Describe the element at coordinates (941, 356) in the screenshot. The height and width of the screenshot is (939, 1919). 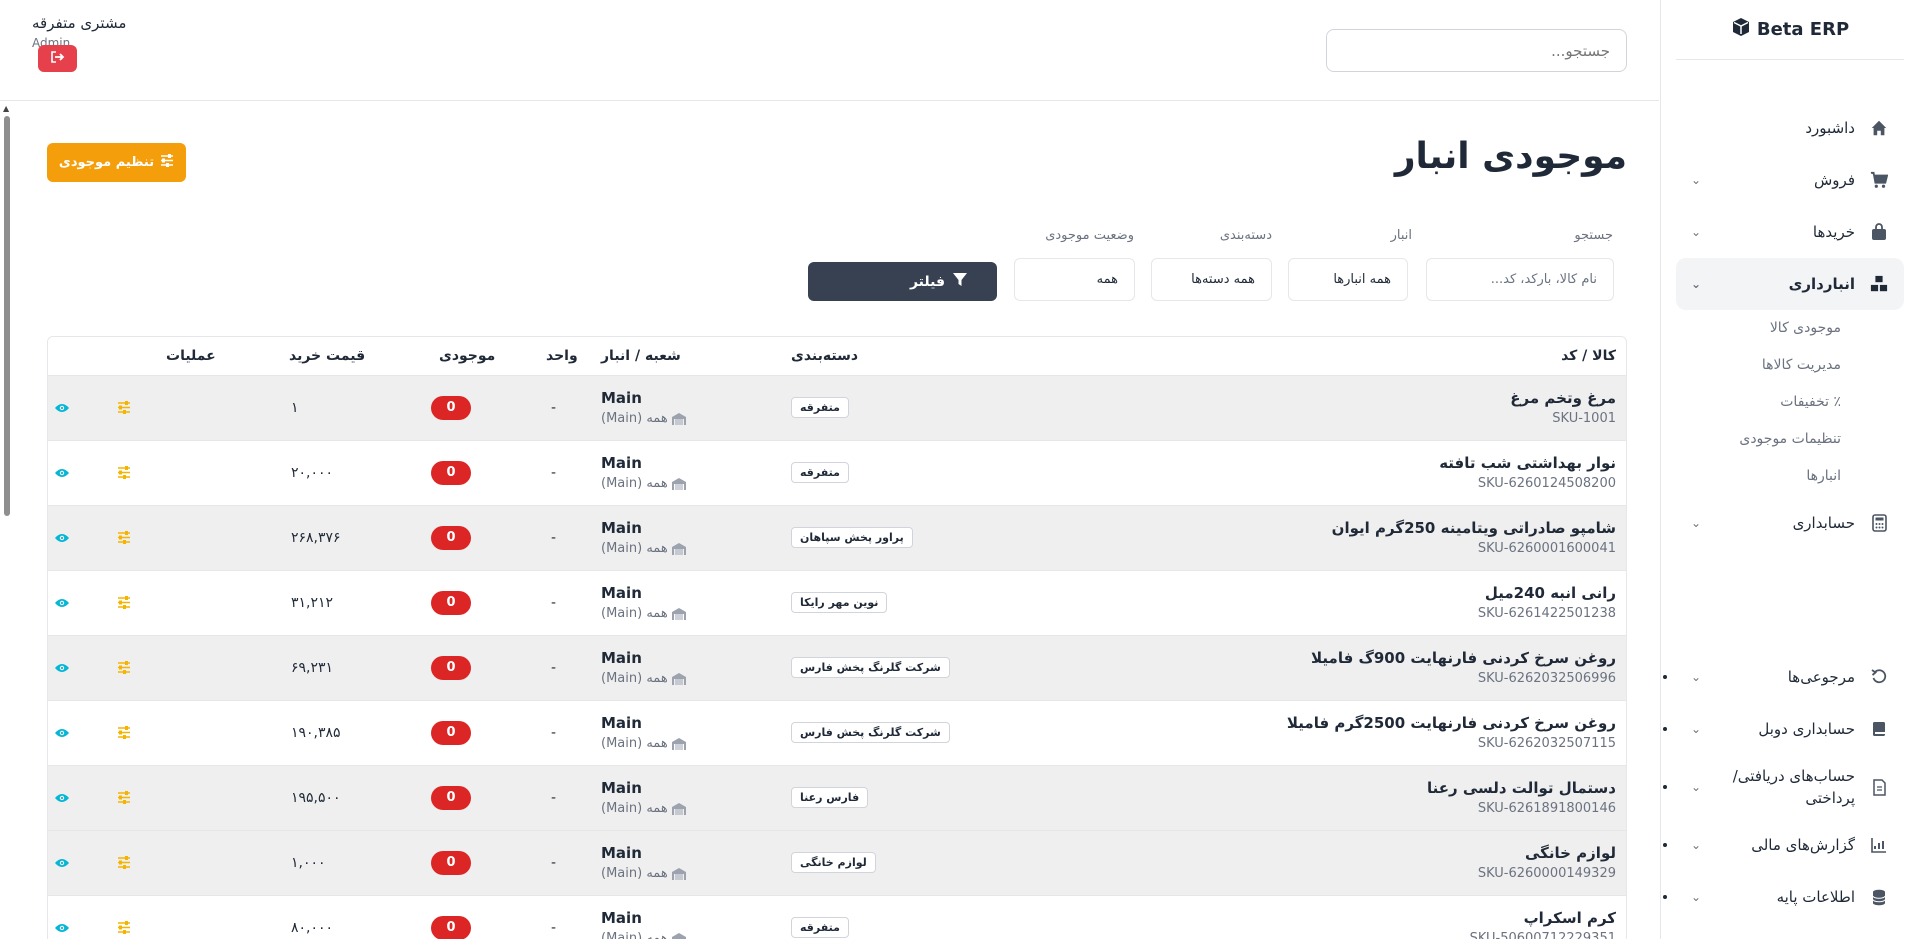
I see `header-category: دسته‌بندی` at that location.